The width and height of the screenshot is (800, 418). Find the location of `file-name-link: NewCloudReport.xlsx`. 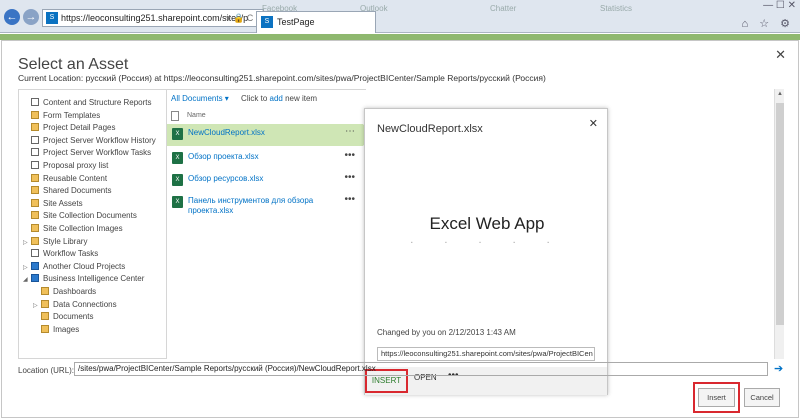

file-name-link: NewCloudReport.xlsx is located at coordinates (258, 133).